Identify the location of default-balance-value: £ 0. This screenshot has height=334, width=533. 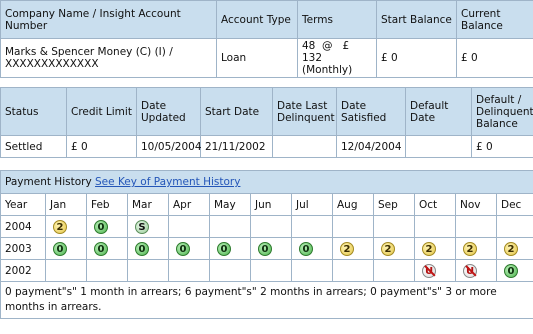
(502, 146).